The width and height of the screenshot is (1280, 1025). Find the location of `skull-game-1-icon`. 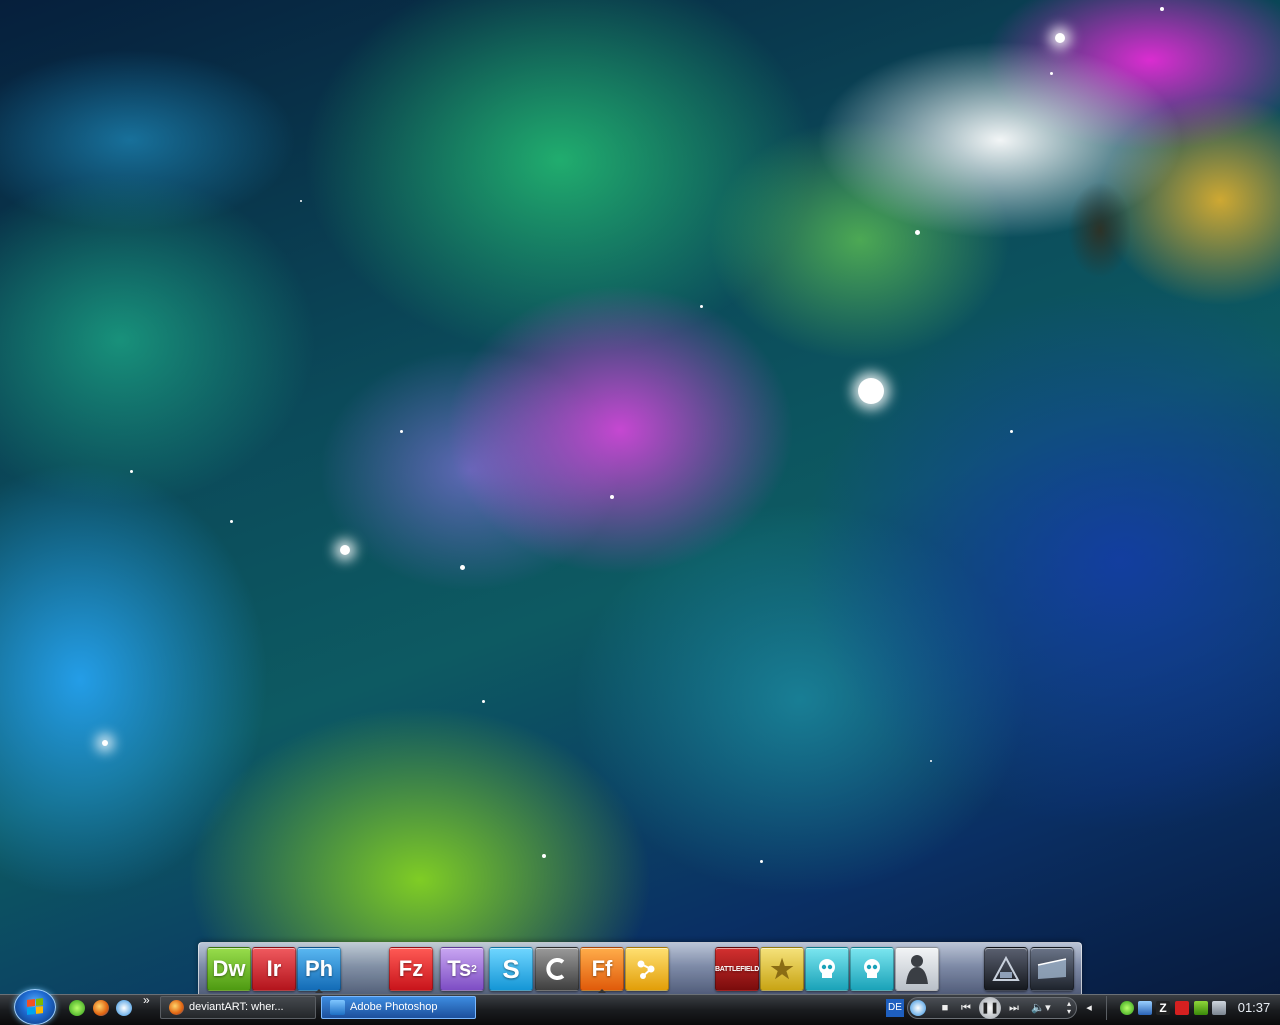

skull-game-1-icon is located at coordinates (827, 969).